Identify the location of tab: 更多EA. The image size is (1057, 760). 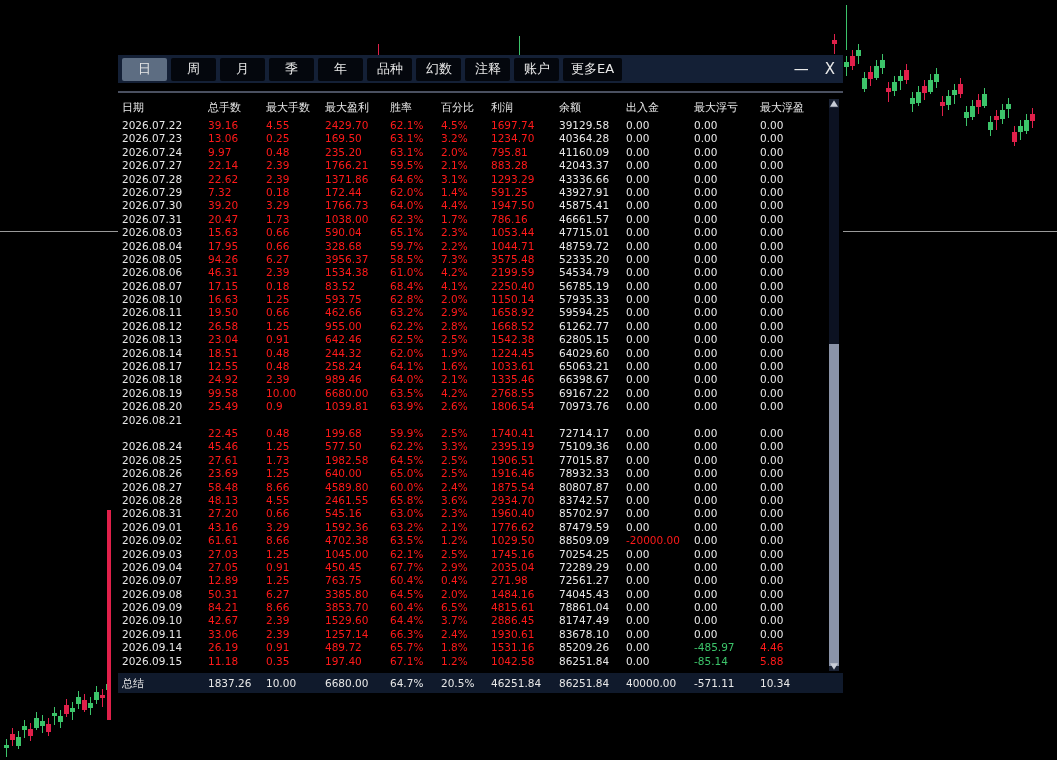
(593, 69).